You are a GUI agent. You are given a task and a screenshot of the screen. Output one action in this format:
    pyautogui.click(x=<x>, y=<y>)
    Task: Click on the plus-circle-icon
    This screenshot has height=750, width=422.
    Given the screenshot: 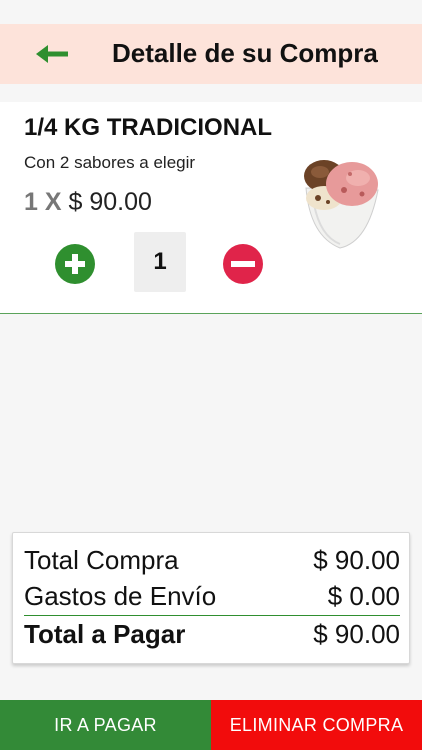 What is the action you would take?
    pyautogui.click(x=75, y=264)
    